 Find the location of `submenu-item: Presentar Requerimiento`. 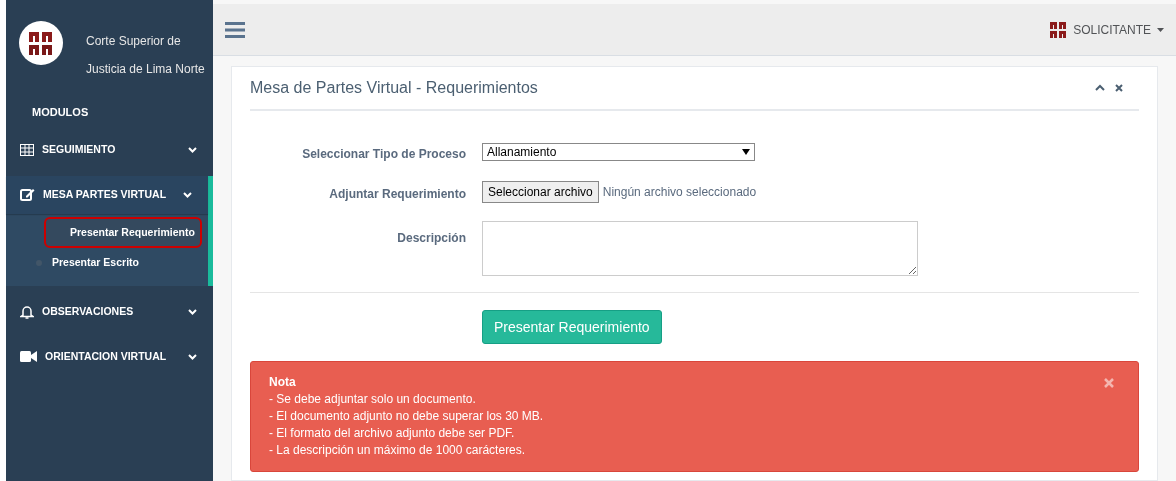

submenu-item: Presentar Requerimiento is located at coordinates (123, 232).